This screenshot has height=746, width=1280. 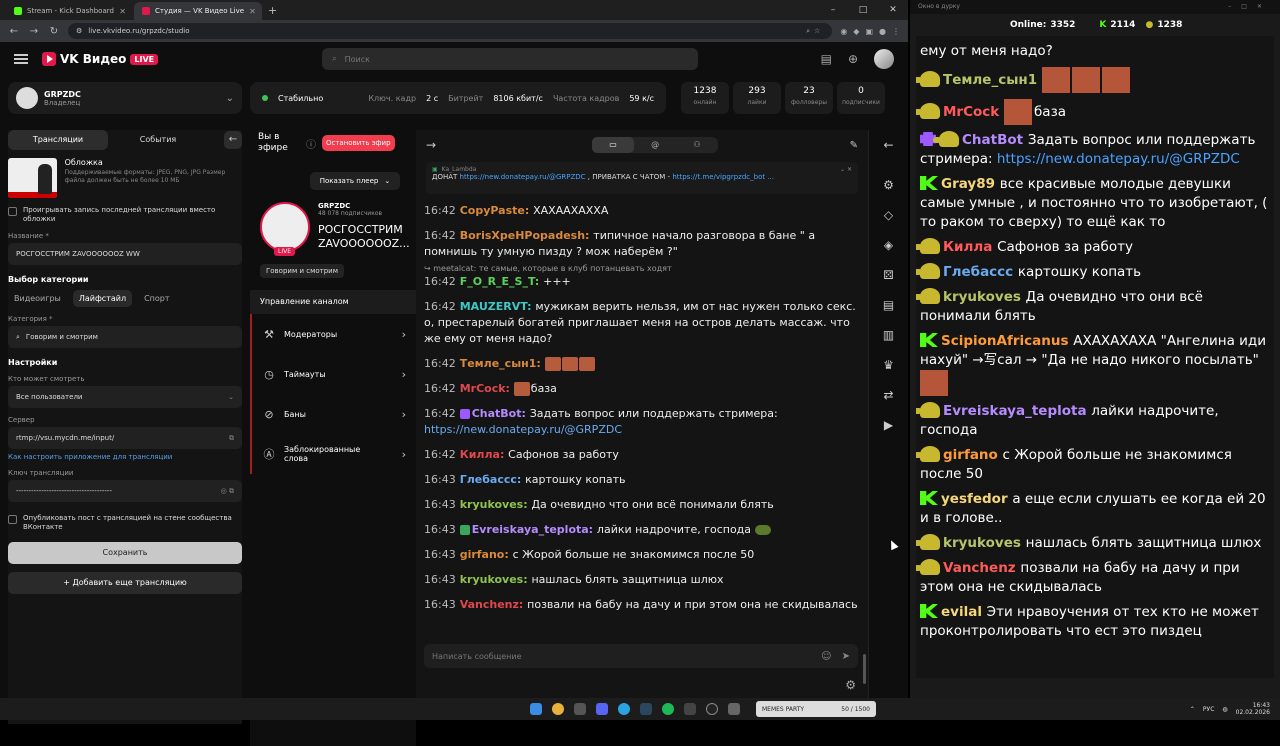 I want to click on avatar, so click(x=884, y=59).